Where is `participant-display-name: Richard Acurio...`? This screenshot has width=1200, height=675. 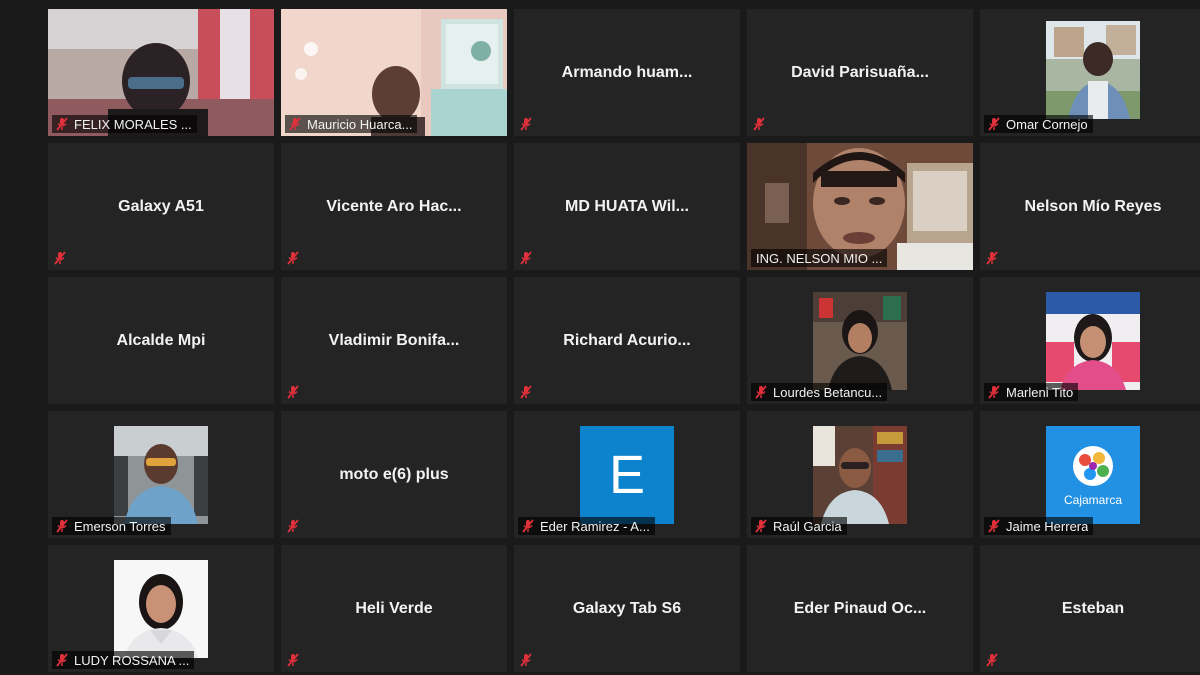 participant-display-name: Richard Acurio... is located at coordinates (627, 340).